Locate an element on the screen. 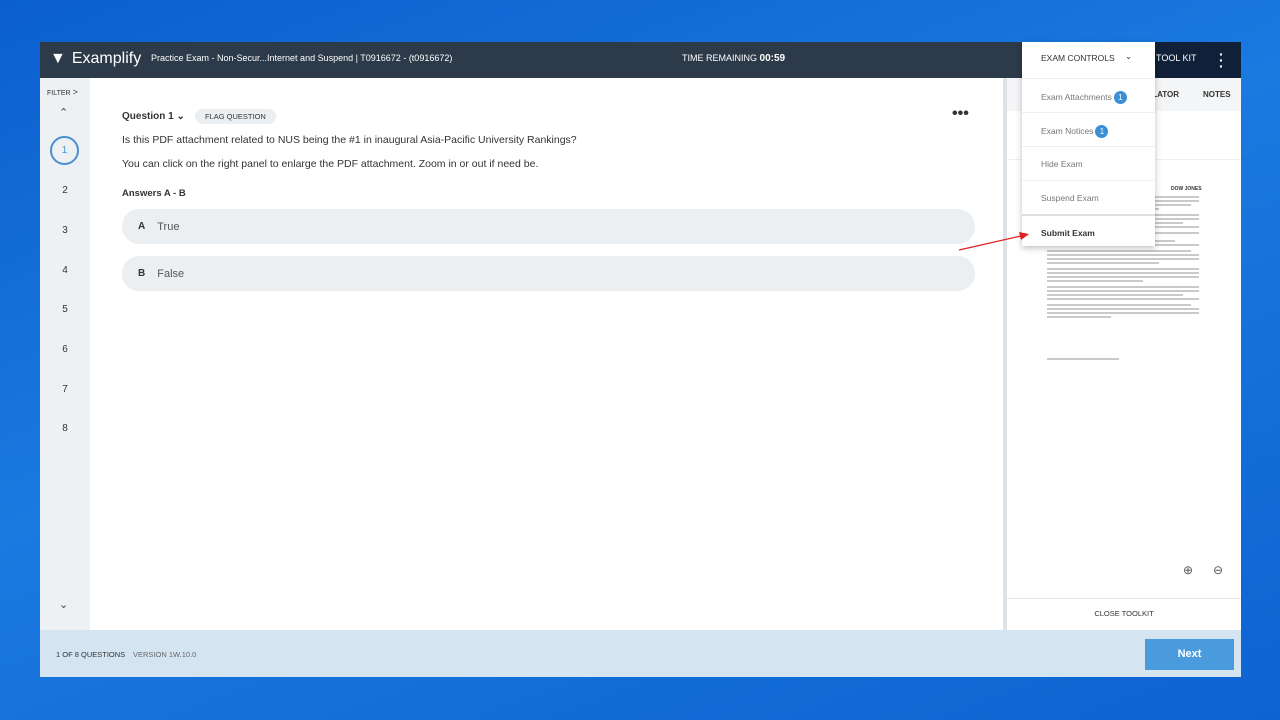 The width and height of the screenshot is (1280, 720). zoom-out-icon: ⊖ is located at coordinates (1218, 570).